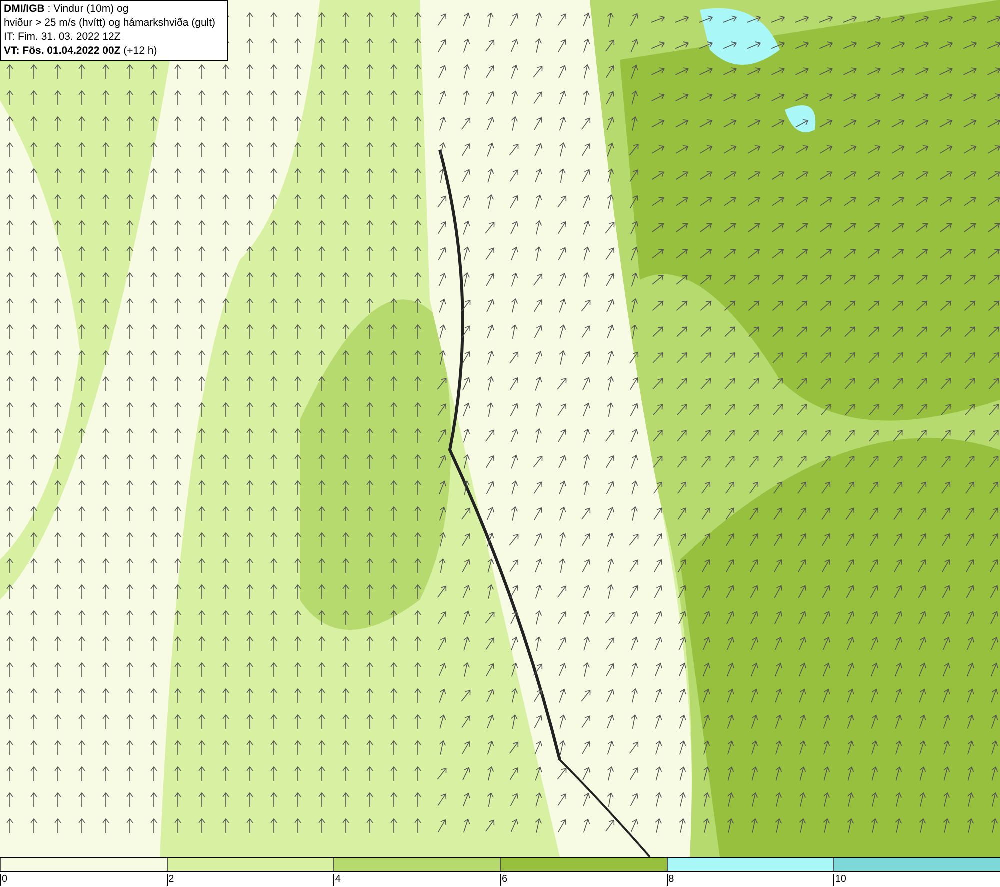  Describe the element at coordinates (839, 880) in the screenshot. I see `scale-label: 10` at that location.